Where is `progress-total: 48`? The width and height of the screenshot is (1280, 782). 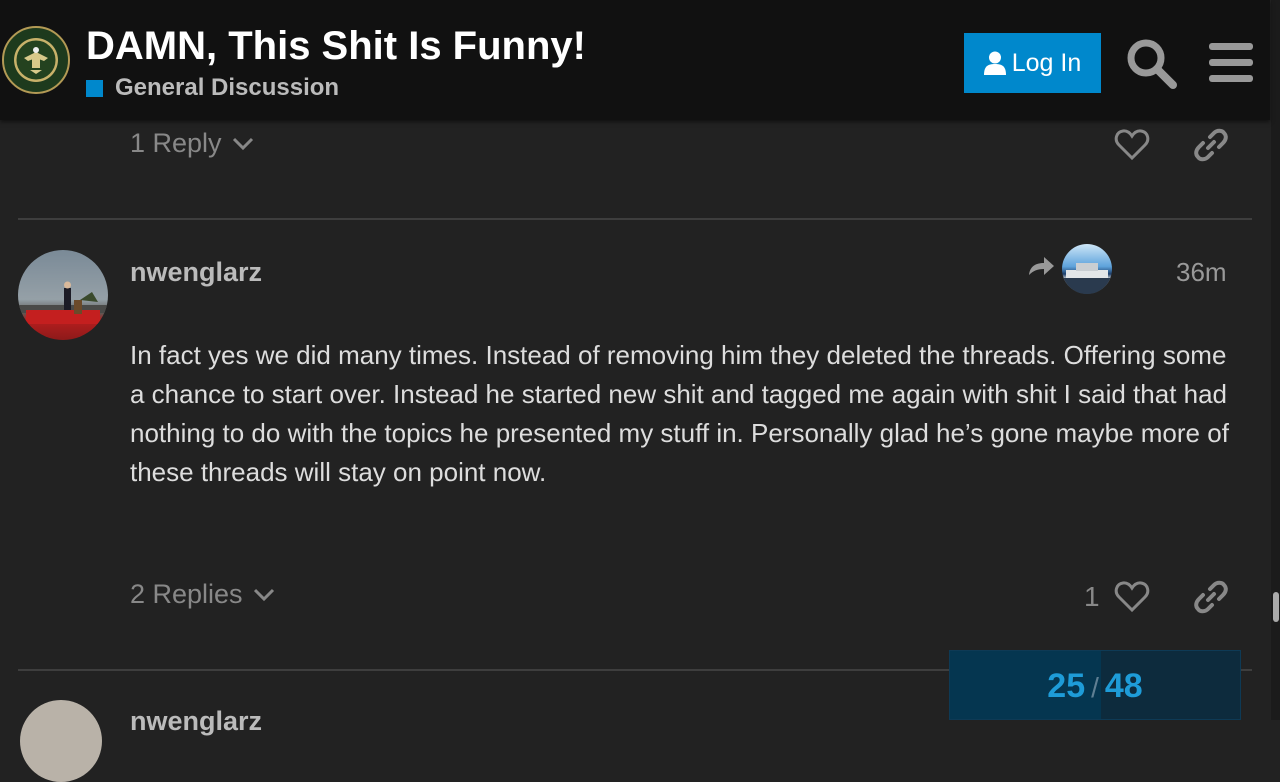 progress-total: 48 is located at coordinates (1123, 686).